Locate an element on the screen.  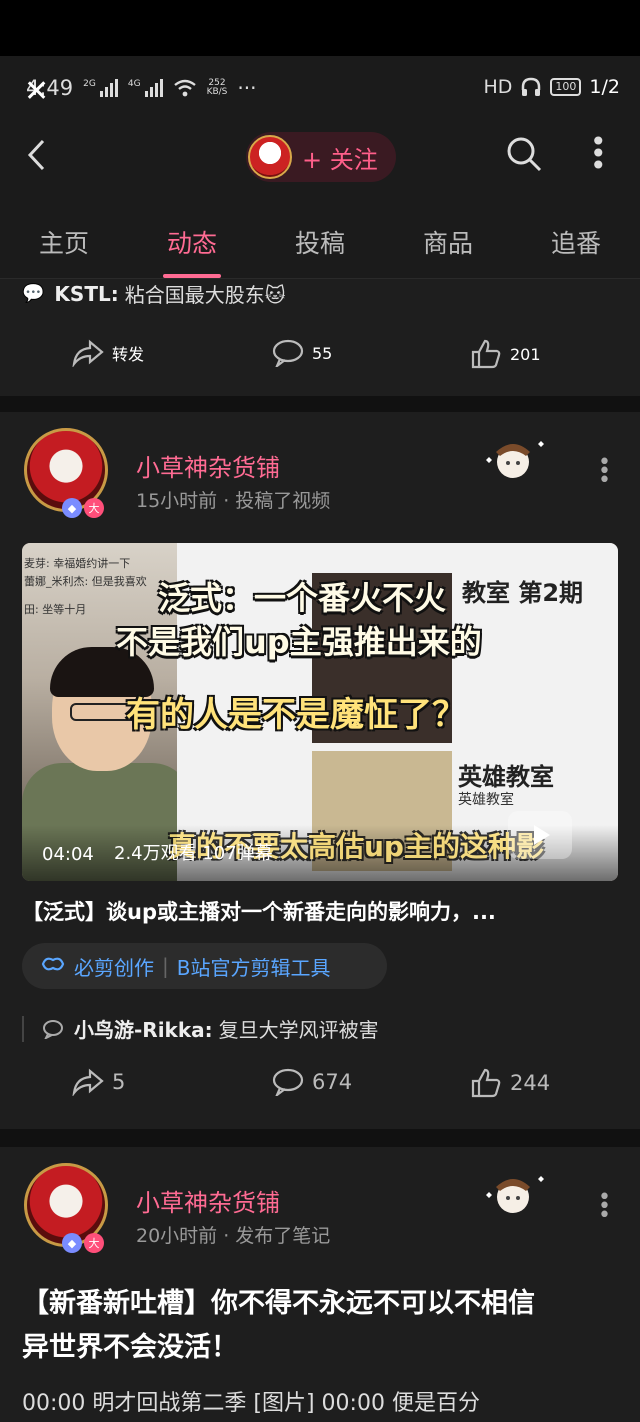
like-count: 244 is located at coordinates (530, 1083).